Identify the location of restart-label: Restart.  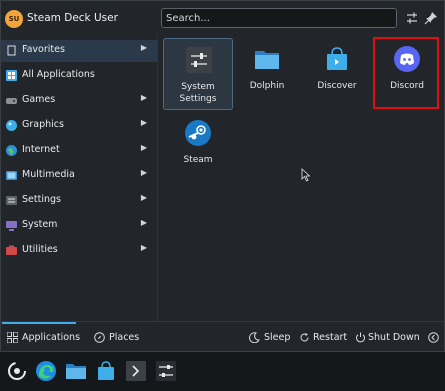
(330, 337).